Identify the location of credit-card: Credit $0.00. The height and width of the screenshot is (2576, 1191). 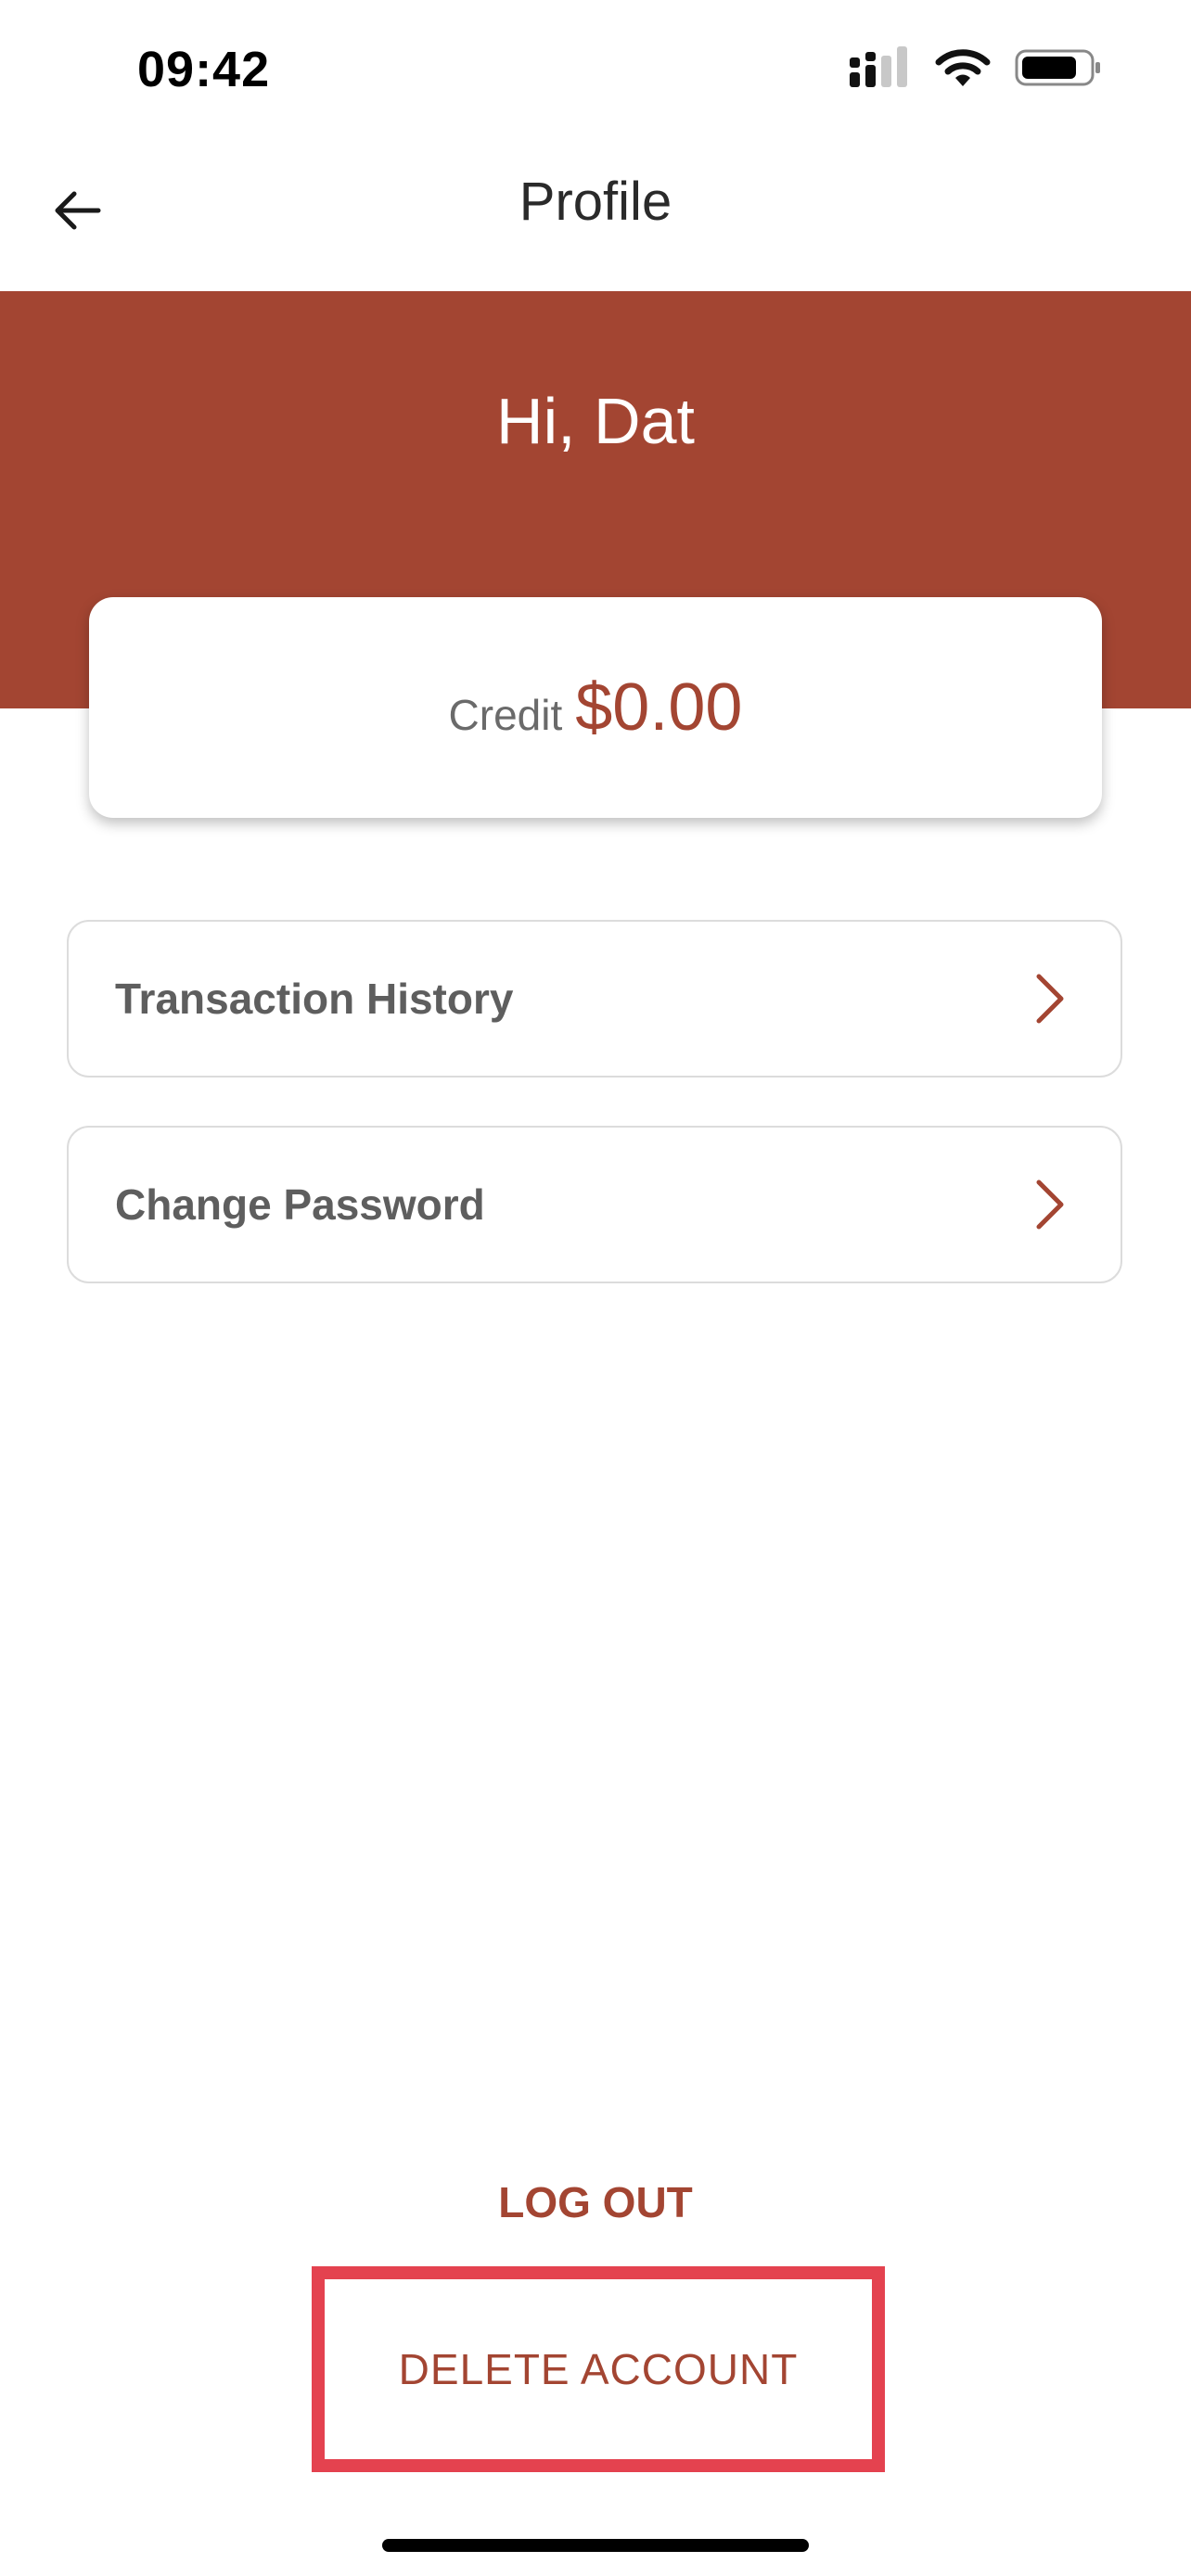
(595, 707).